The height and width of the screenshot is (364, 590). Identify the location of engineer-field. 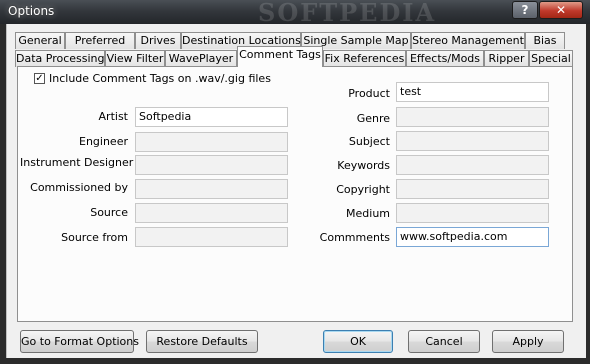
(211, 142).